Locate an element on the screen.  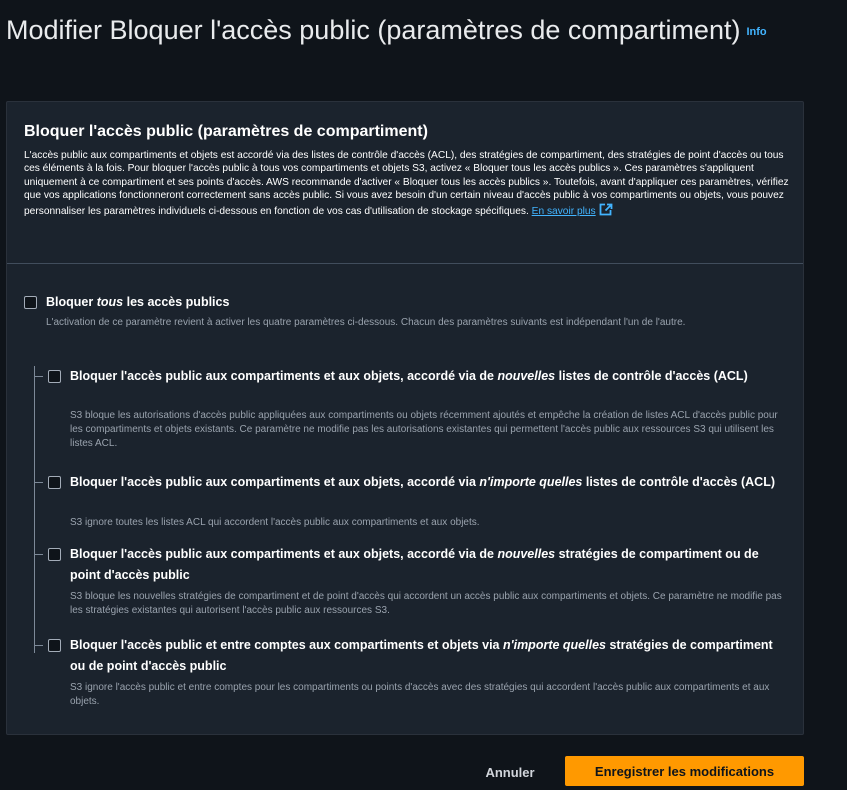
option-new-acl-title-suffix: listes de contrôle d'accès (ACL) is located at coordinates (653, 376).